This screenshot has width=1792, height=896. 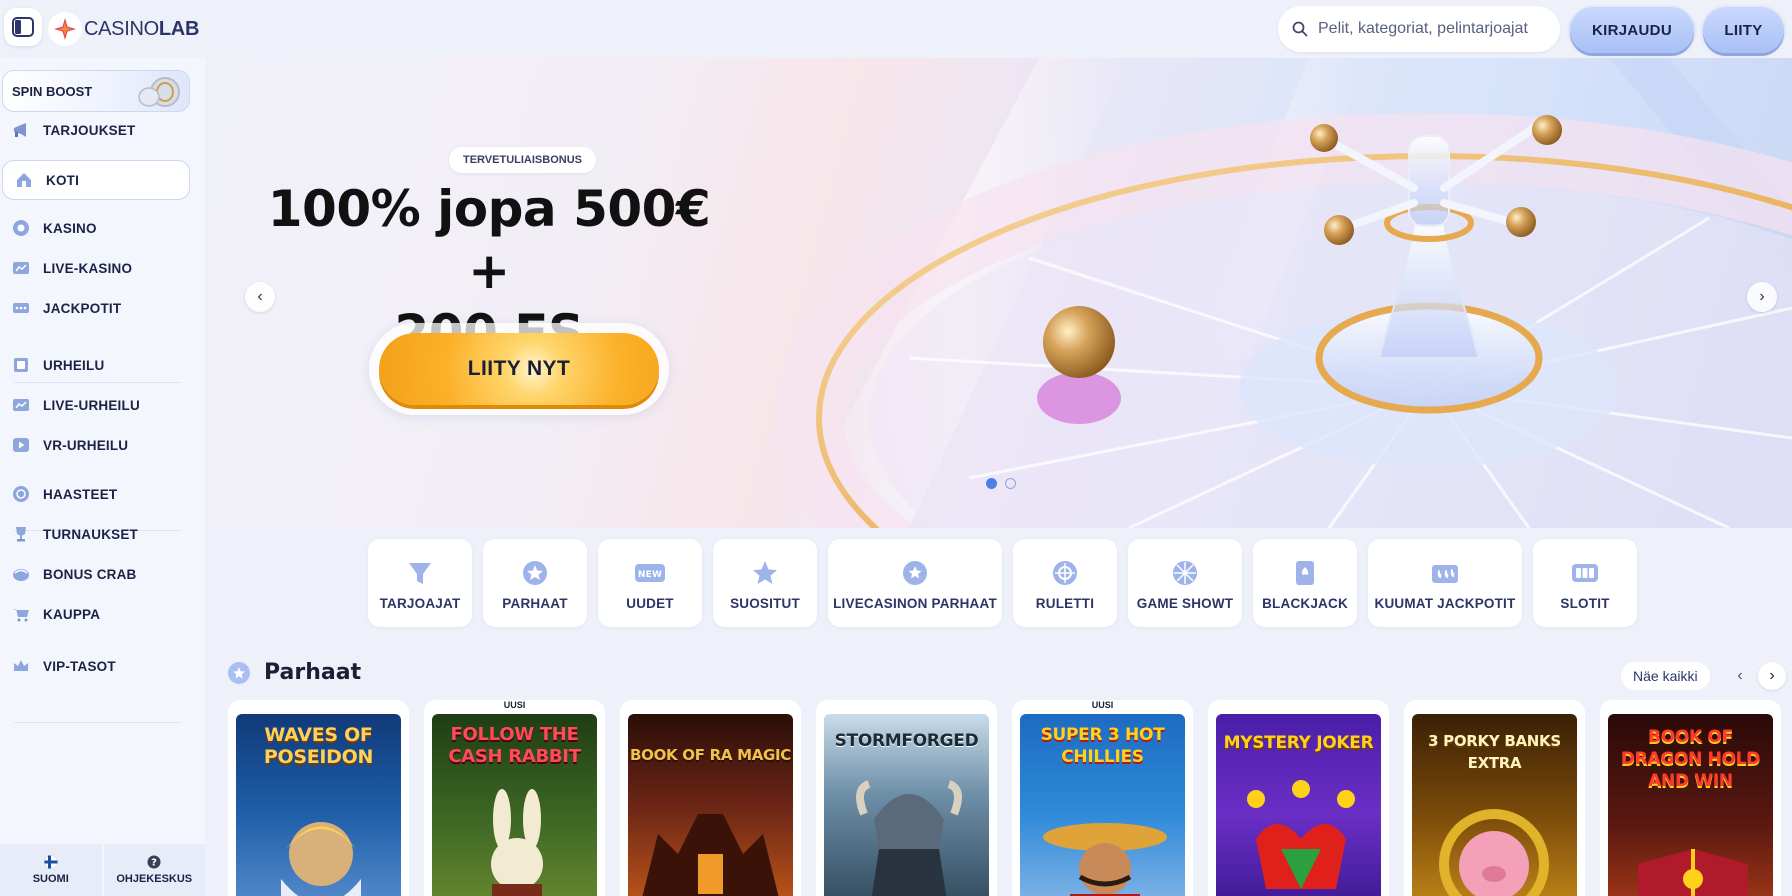 What do you see at coordinates (650, 603) in the screenshot?
I see `category-label: UUDET` at bounding box center [650, 603].